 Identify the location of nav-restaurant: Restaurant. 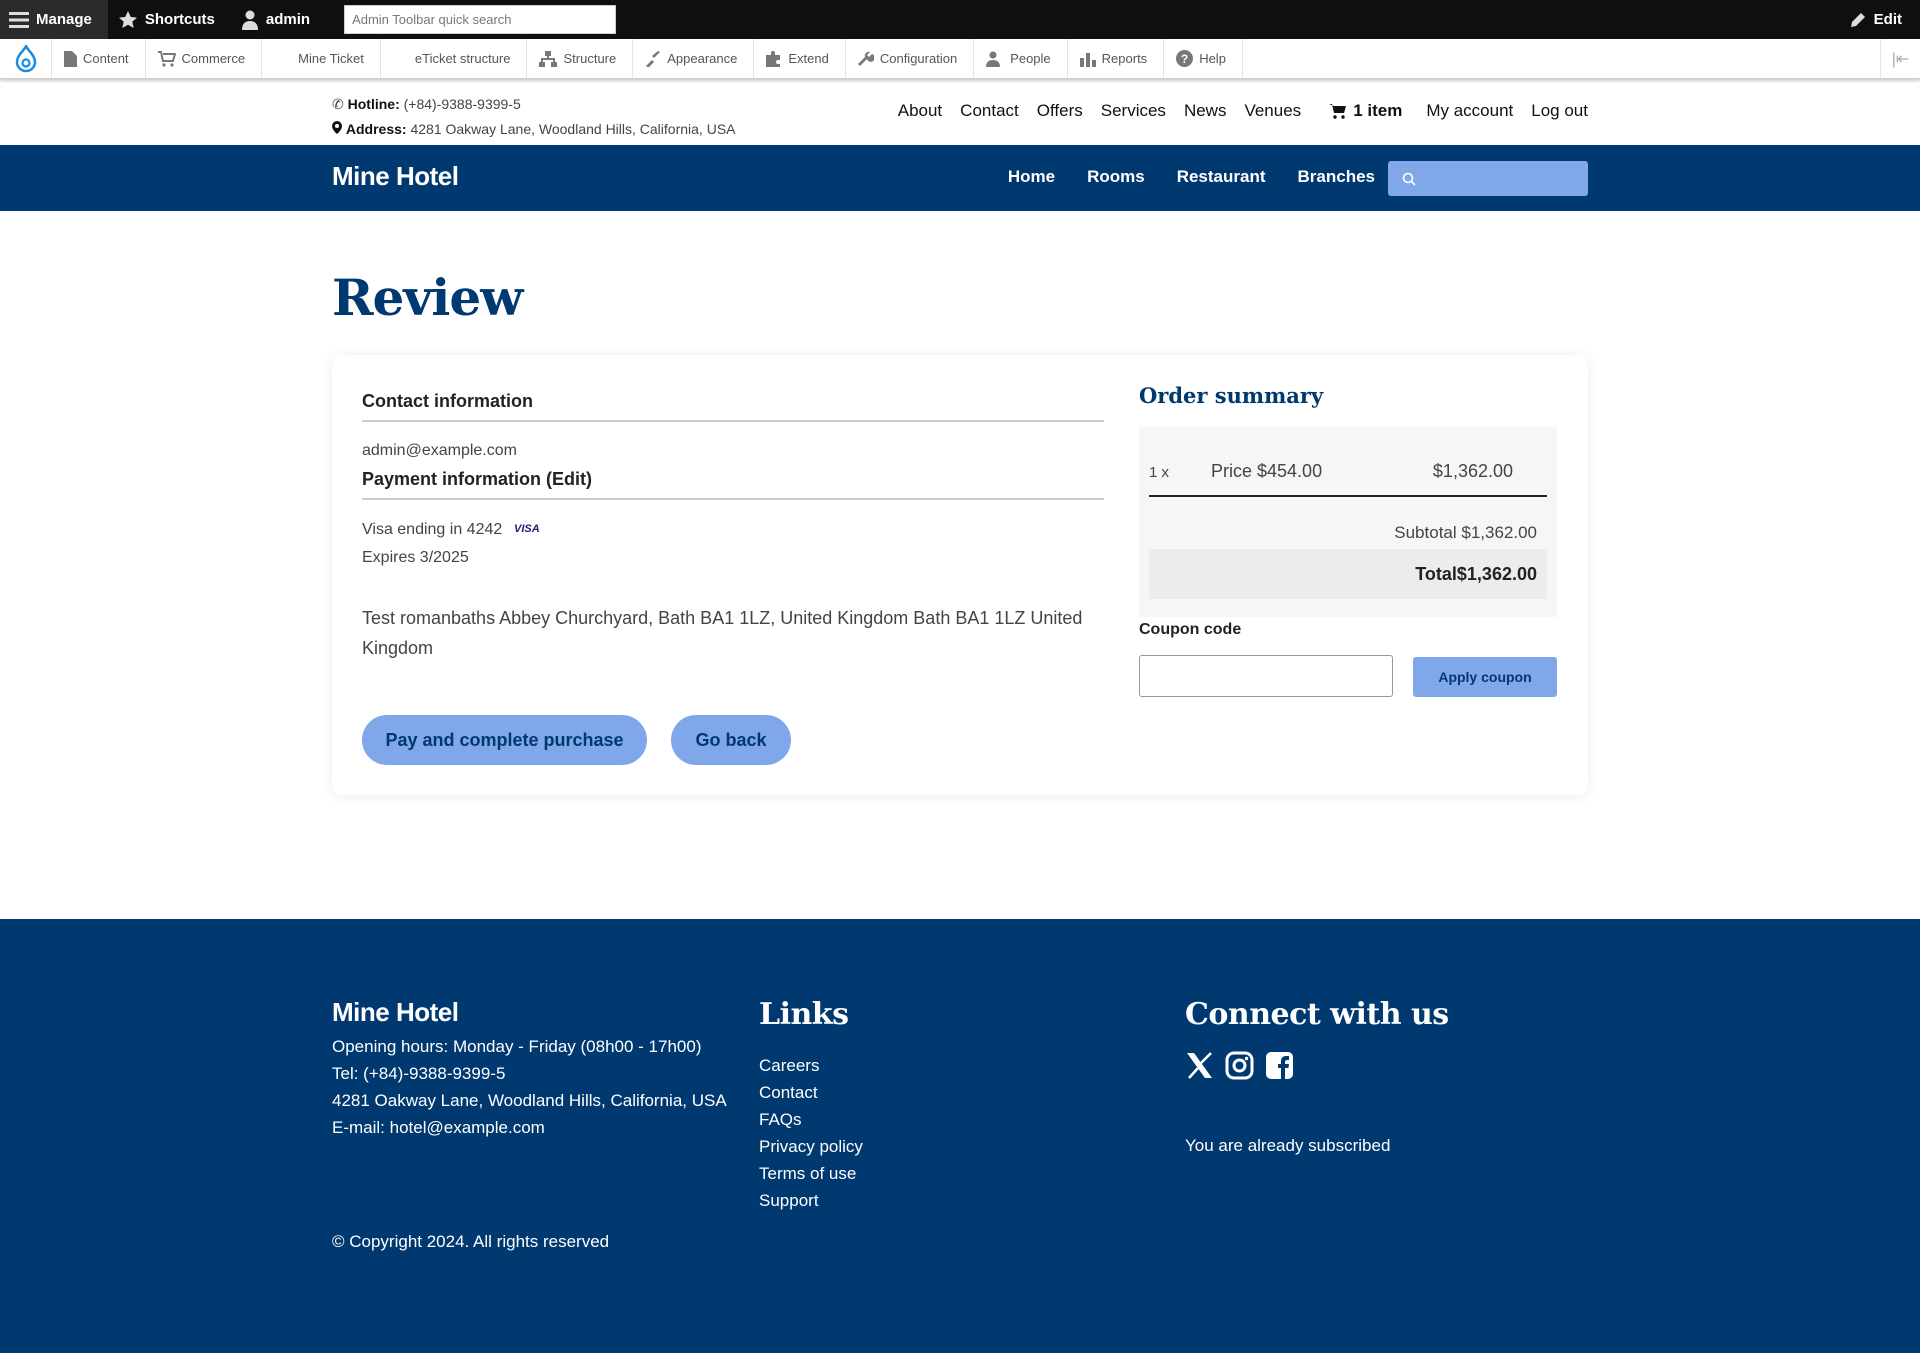
(1221, 177).